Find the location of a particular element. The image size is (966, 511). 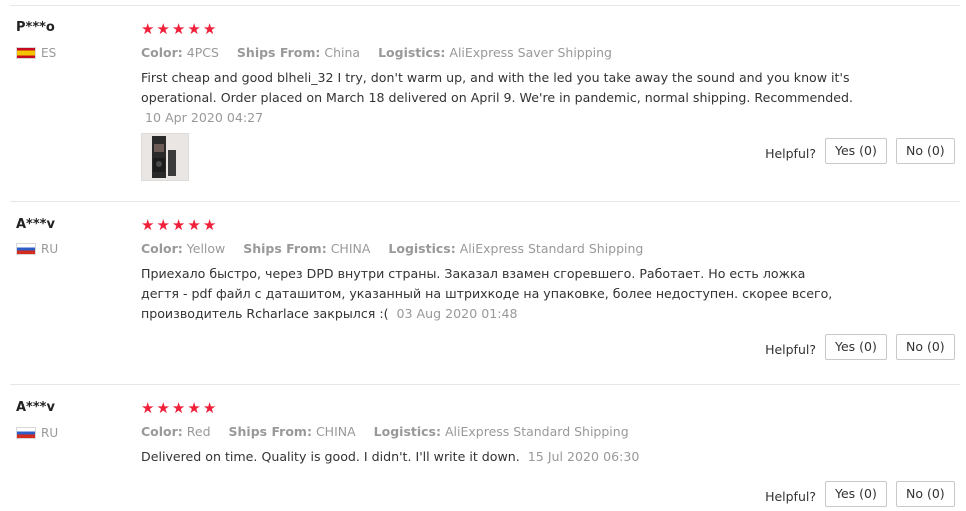

color-value: 4PCS is located at coordinates (202, 52).